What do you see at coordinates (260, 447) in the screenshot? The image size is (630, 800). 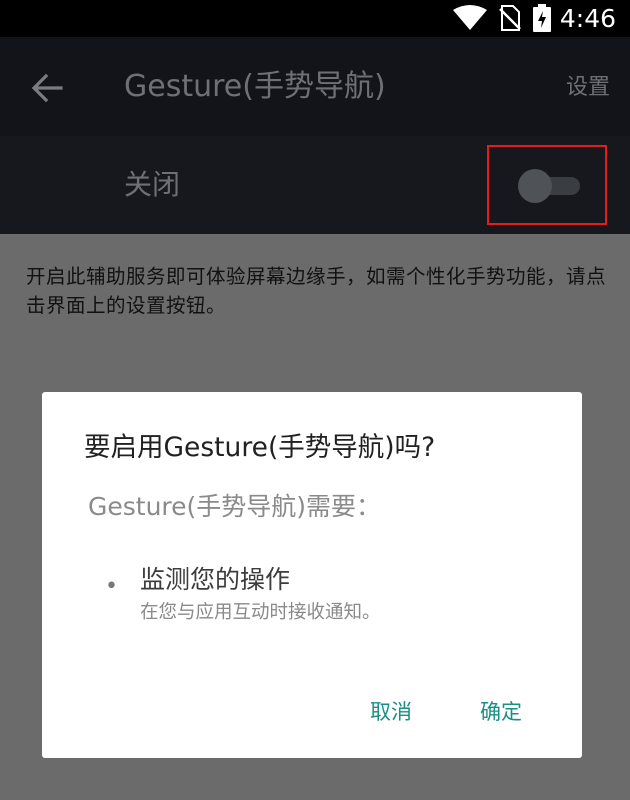 I see `dialog-title: 要启用Gesture(手势导航)吗?` at bounding box center [260, 447].